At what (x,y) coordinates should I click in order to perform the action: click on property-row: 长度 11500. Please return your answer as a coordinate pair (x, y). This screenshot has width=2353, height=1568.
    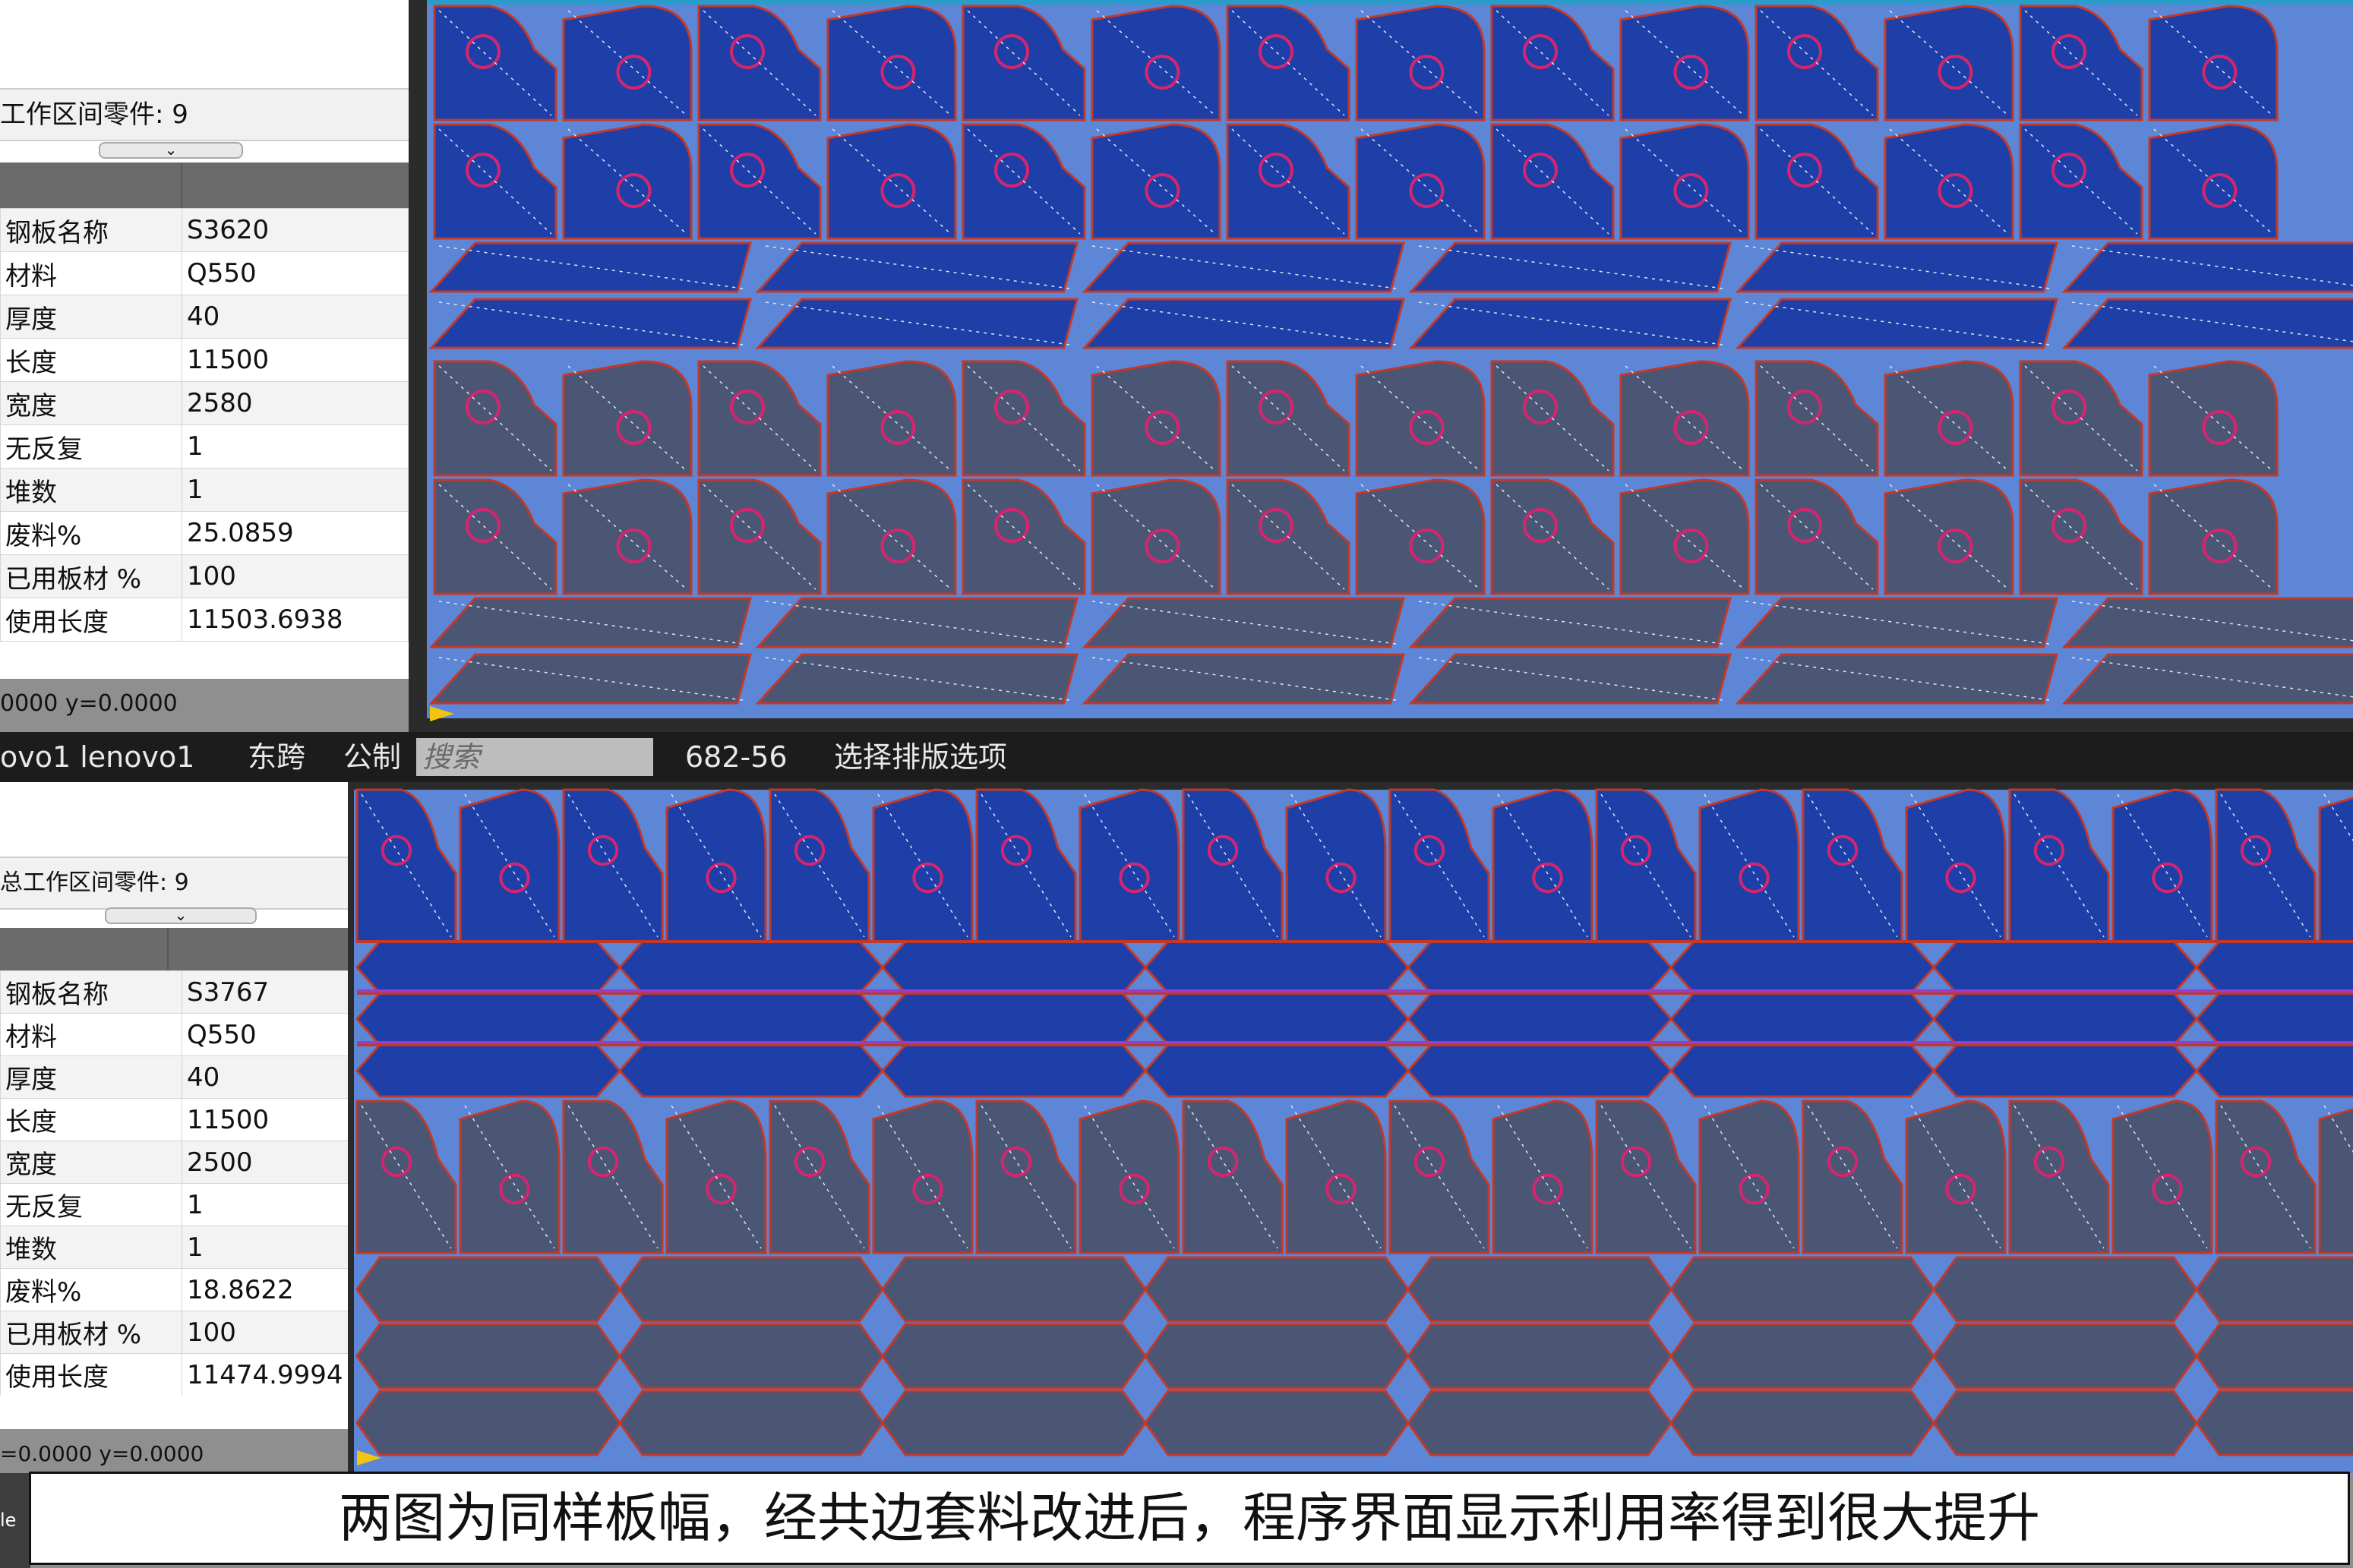
    Looking at the image, I should click on (205, 360).